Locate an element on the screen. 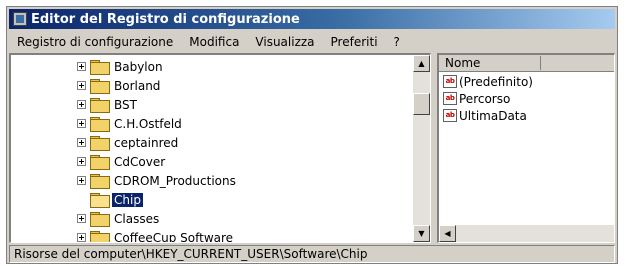  menu-registro: Registro di configurazione is located at coordinates (95, 42).